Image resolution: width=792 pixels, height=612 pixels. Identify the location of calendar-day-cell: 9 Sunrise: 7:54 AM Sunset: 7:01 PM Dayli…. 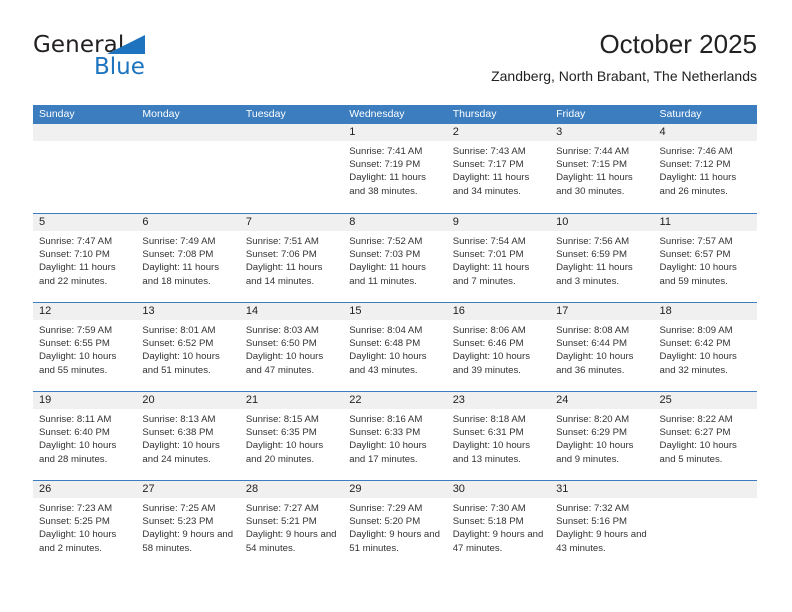
(498, 258).